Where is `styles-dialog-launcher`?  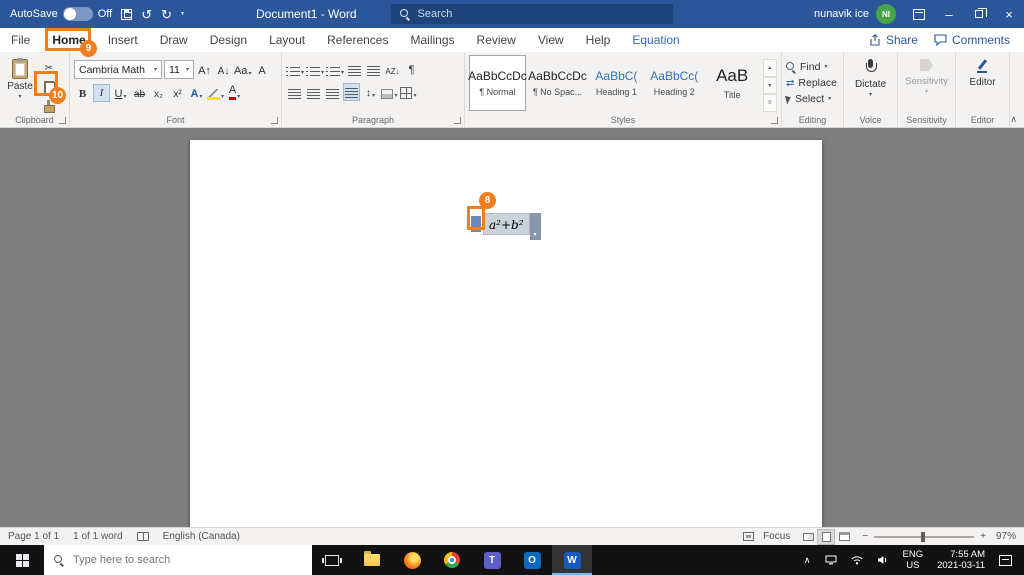 styles-dialog-launcher is located at coordinates (774, 120).